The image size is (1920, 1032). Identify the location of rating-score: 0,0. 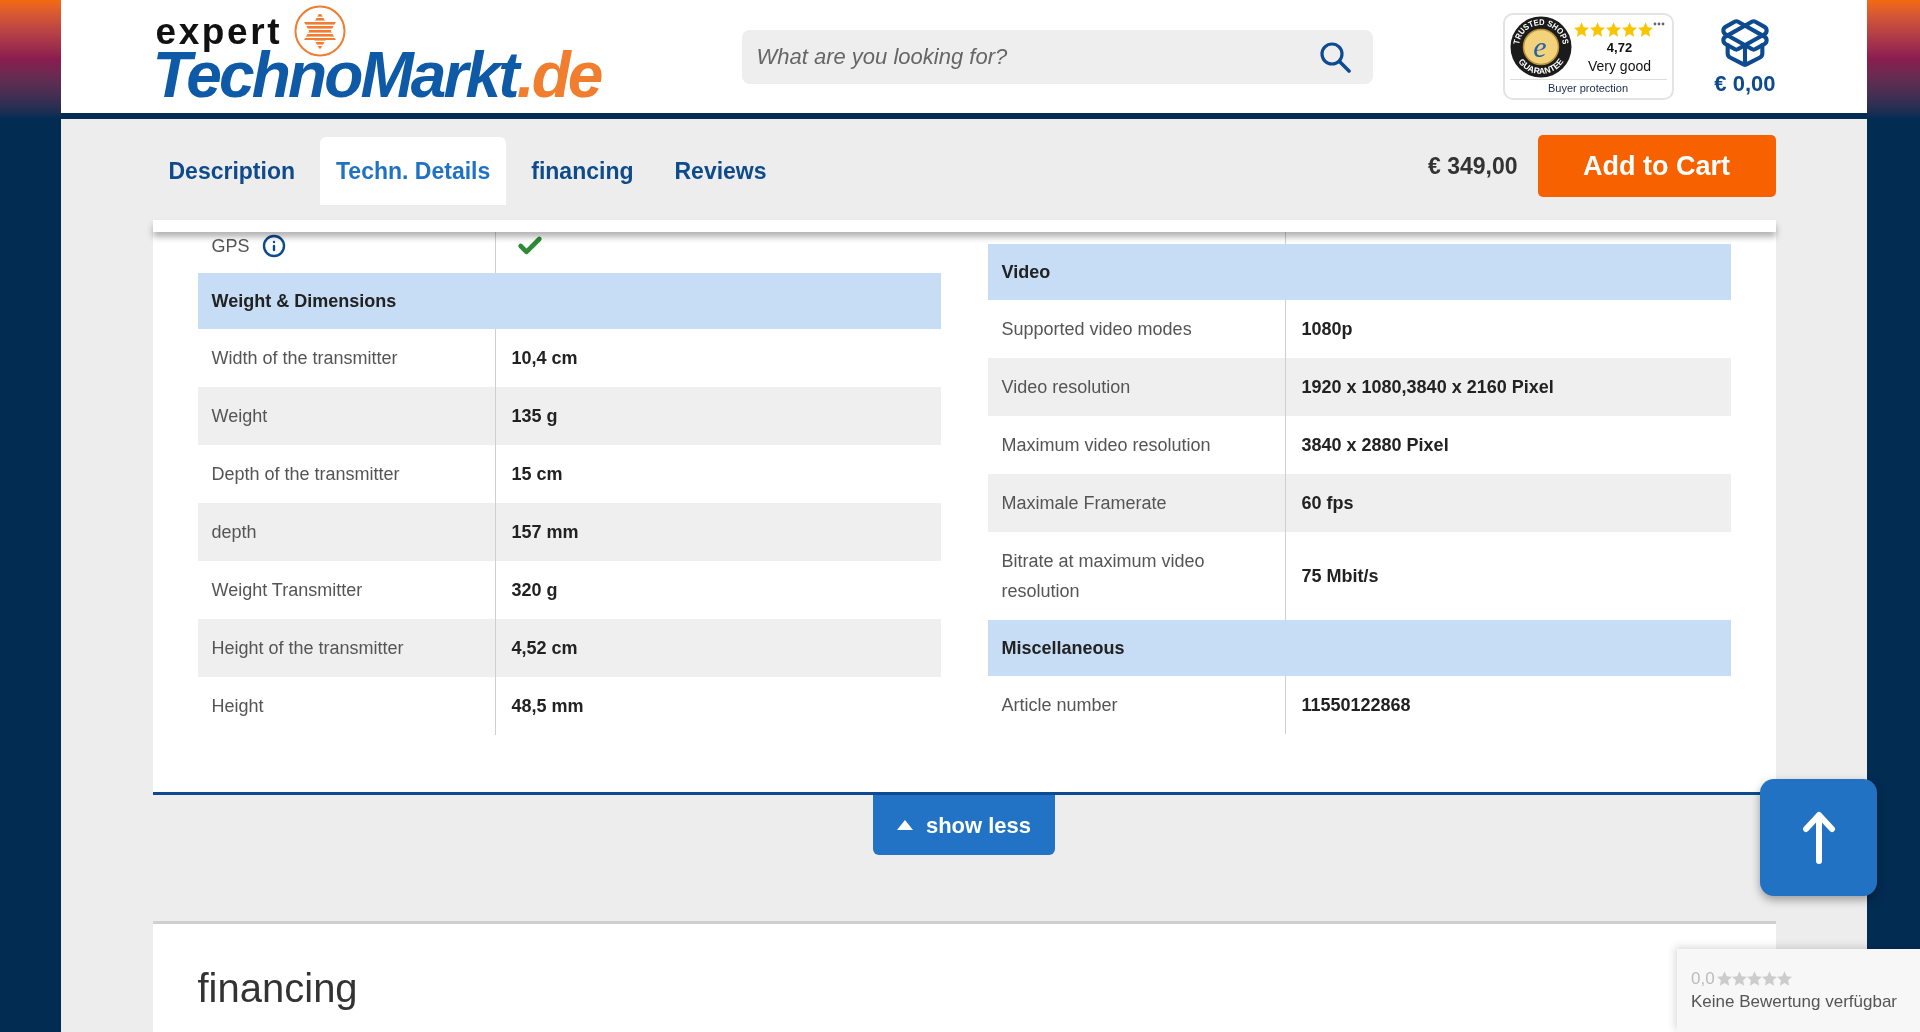
(1703, 978).